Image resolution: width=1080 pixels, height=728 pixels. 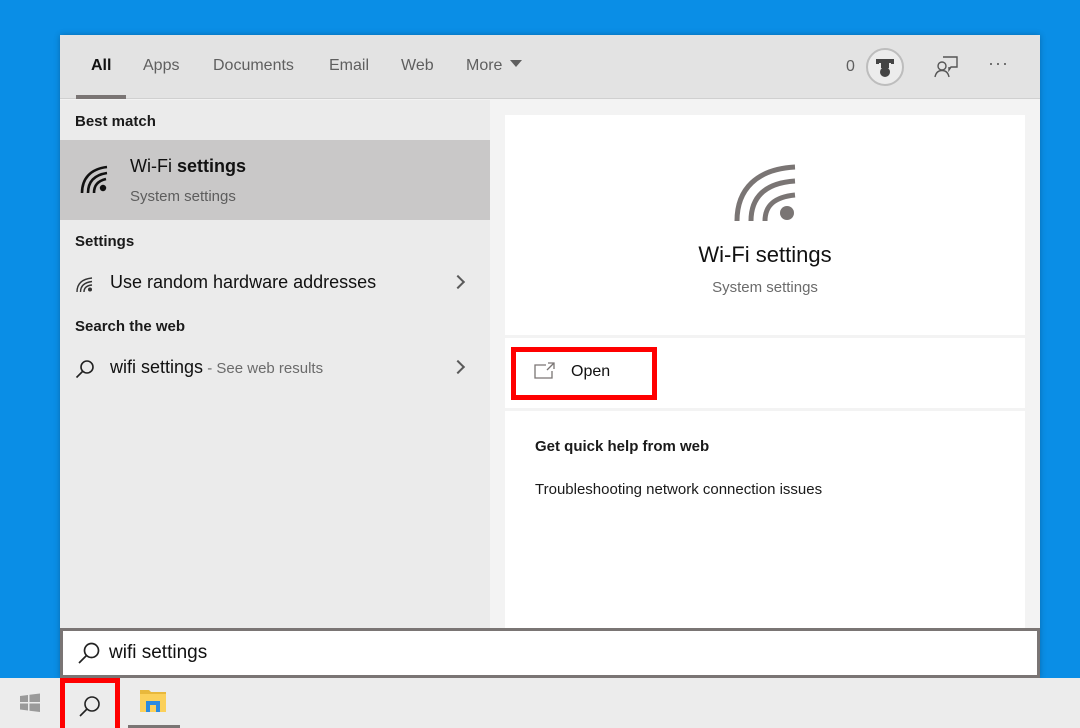 I want to click on tab-more-label: More, so click(x=484, y=65).